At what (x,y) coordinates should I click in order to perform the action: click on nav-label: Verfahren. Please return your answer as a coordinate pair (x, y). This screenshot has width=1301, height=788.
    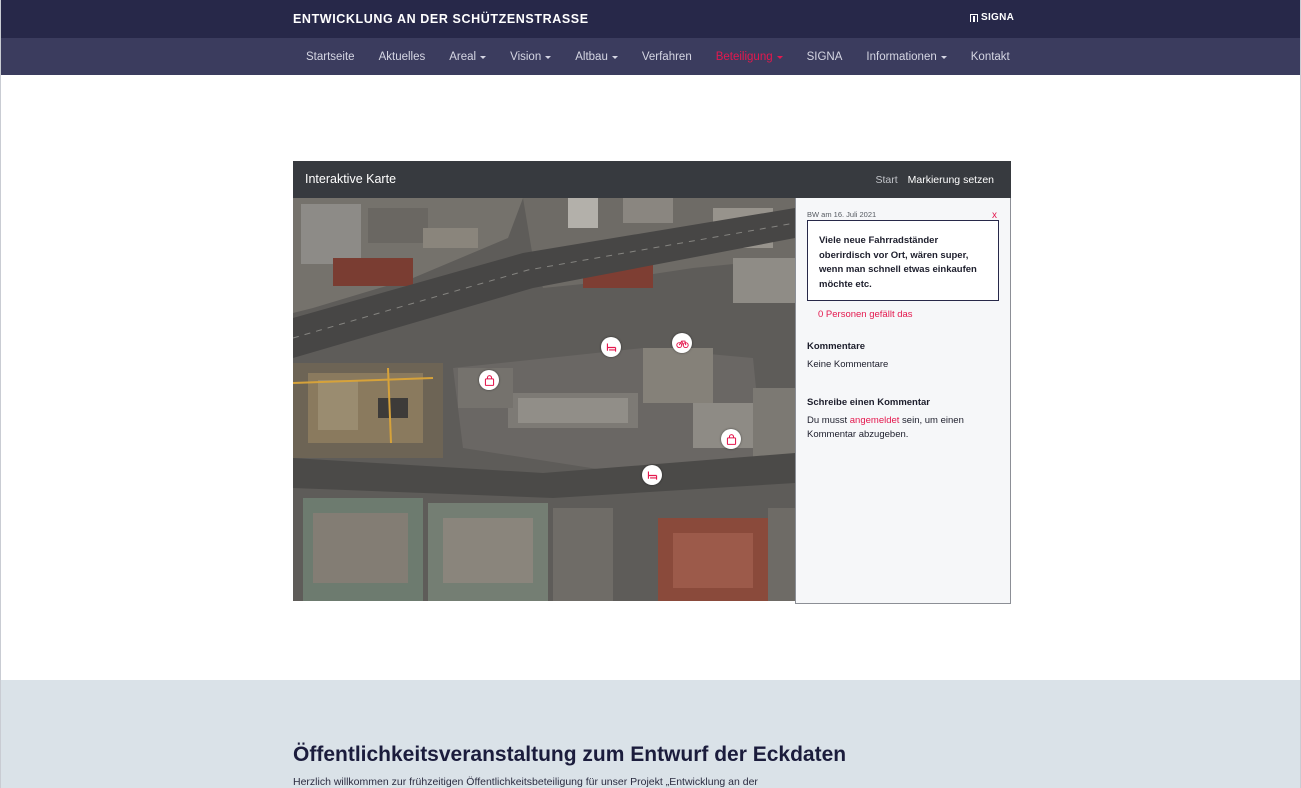
    Looking at the image, I should click on (666, 56).